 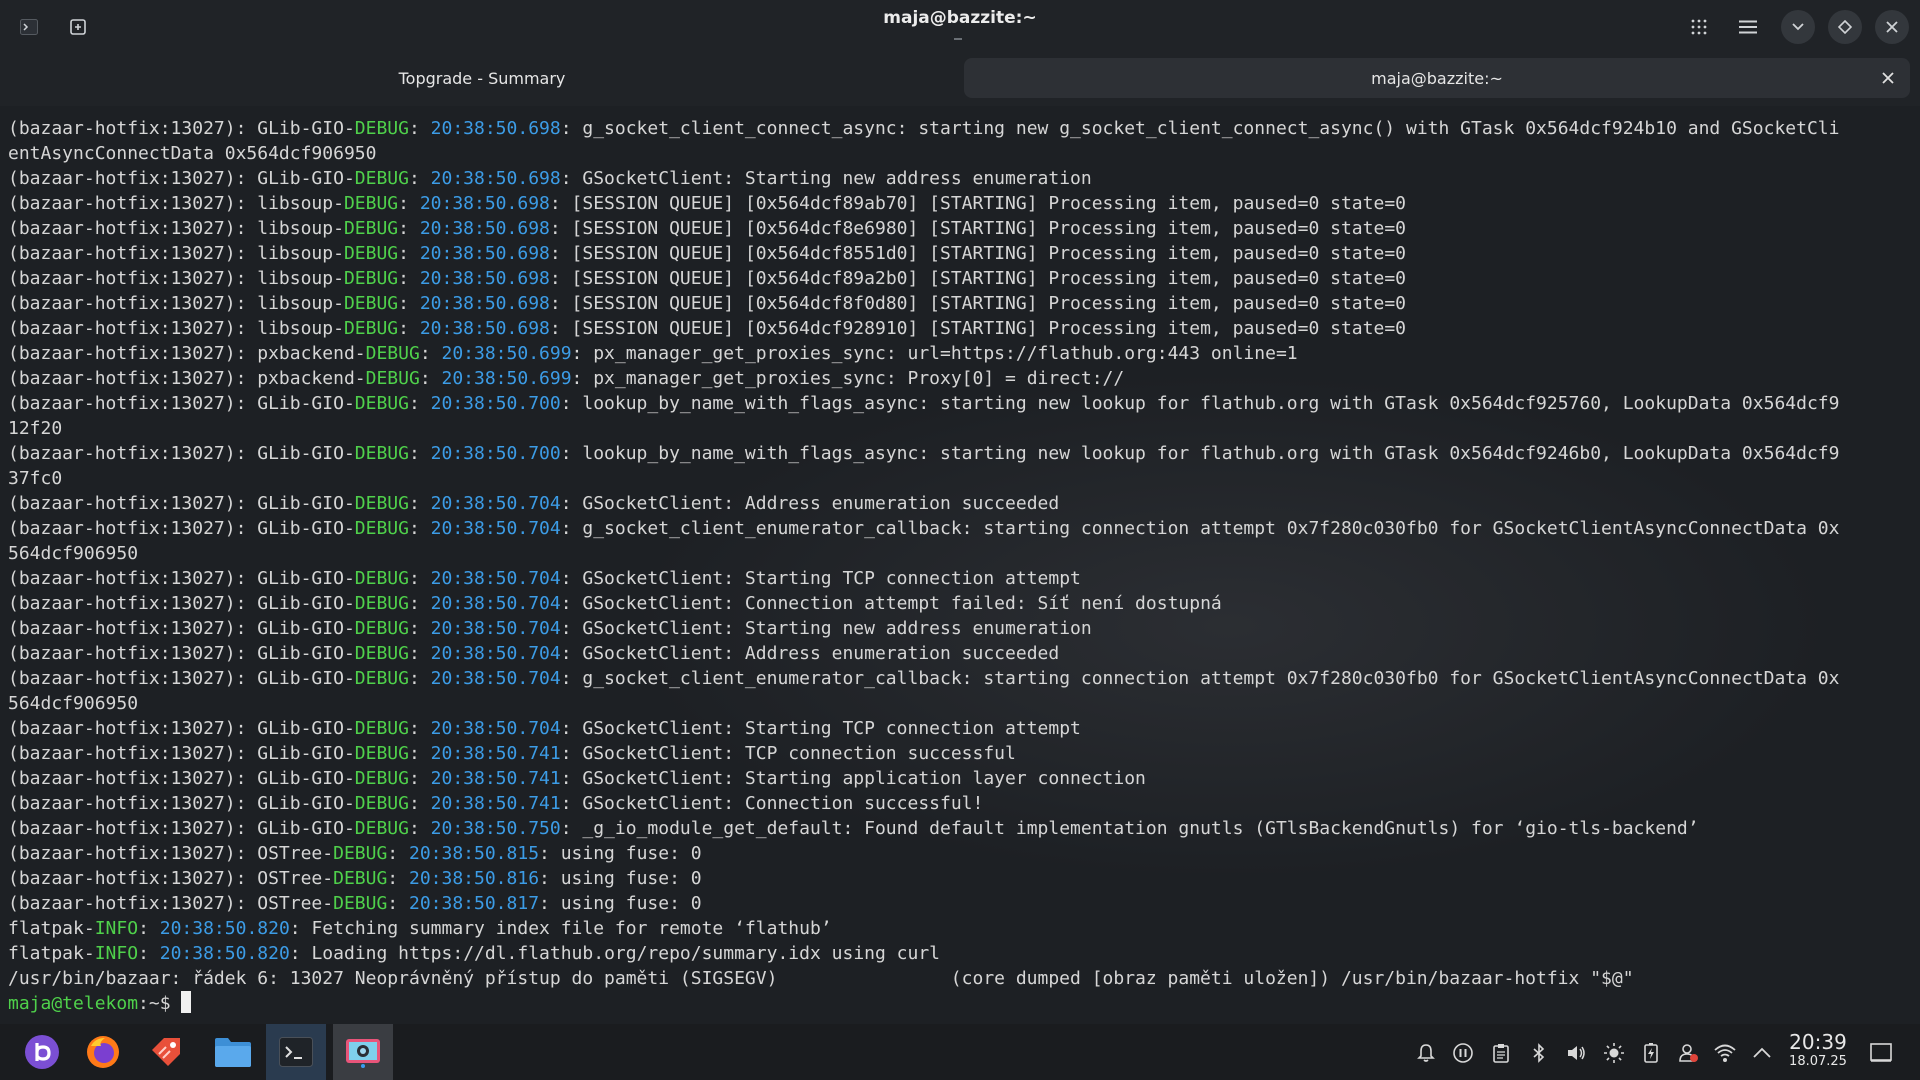 What do you see at coordinates (1699, 27) in the screenshot?
I see `grid-menu-icon` at bounding box center [1699, 27].